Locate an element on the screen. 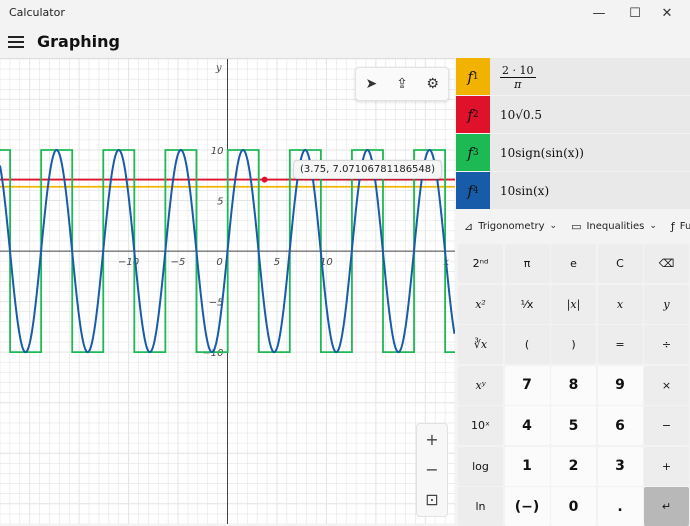 The height and width of the screenshot is (526, 690). key-label: + is located at coordinates (666, 466).